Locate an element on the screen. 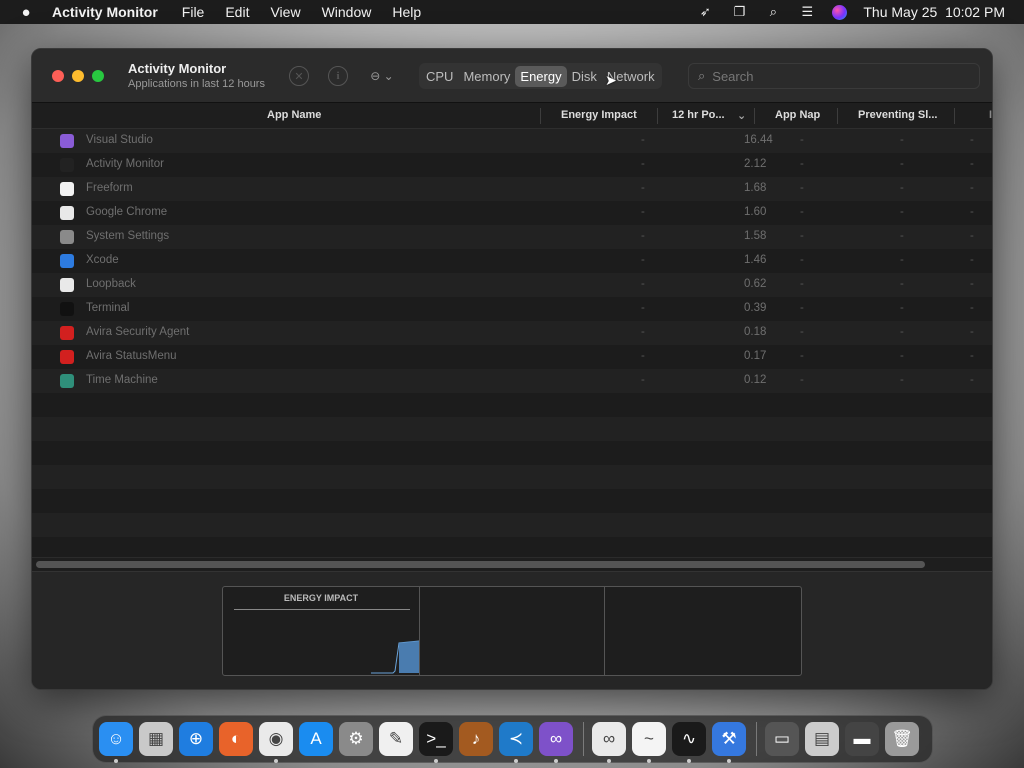 Image resolution: width=1024 pixels, height=768 pixels. app-name-cell: Xcode is located at coordinates (102, 260).